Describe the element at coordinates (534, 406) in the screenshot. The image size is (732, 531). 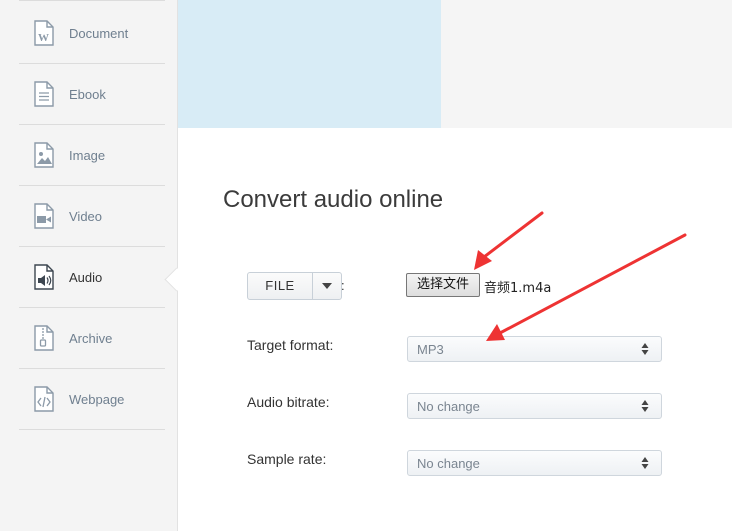
I see `audio-bitrate-select: No change` at that location.